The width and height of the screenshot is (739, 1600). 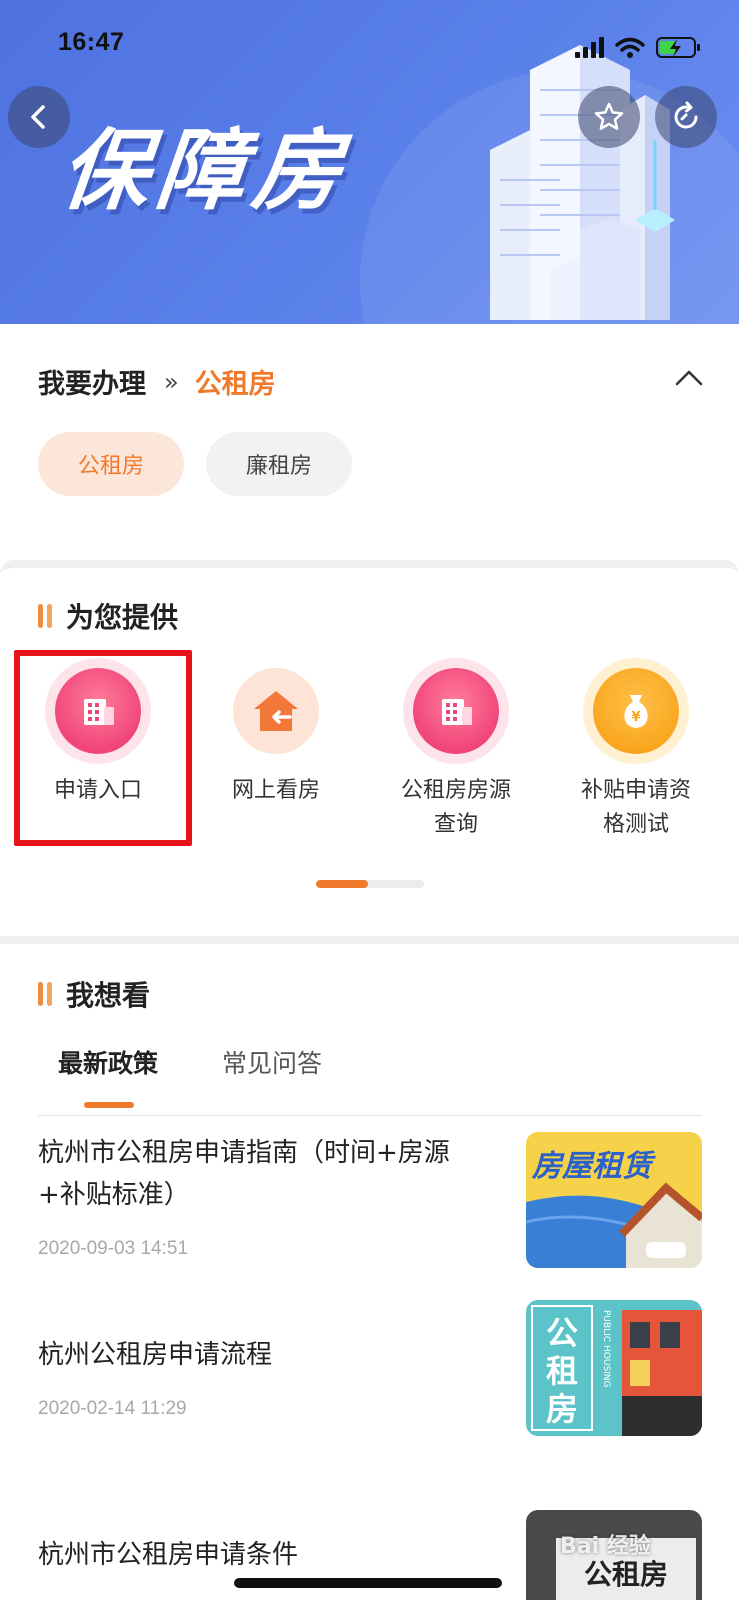 I want to click on star-icon, so click(x=609, y=116).